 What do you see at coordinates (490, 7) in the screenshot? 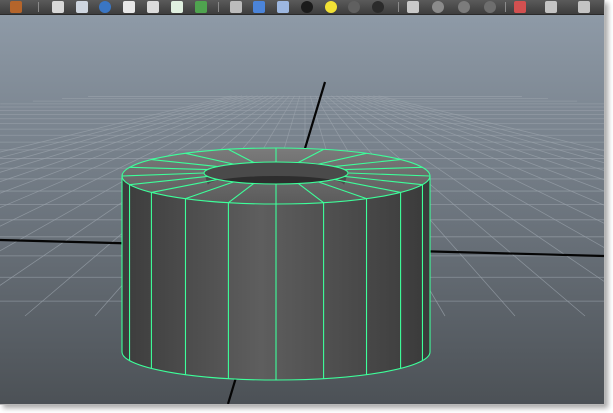
I see `grey-sphere-2-icon` at bounding box center [490, 7].